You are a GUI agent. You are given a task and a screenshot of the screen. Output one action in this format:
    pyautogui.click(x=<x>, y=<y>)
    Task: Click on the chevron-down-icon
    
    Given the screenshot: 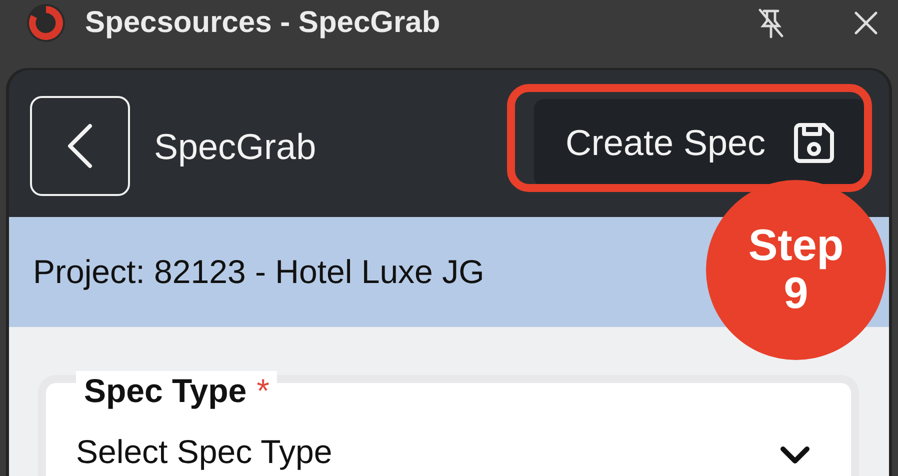 What is the action you would take?
    pyautogui.click(x=795, y=455)
    